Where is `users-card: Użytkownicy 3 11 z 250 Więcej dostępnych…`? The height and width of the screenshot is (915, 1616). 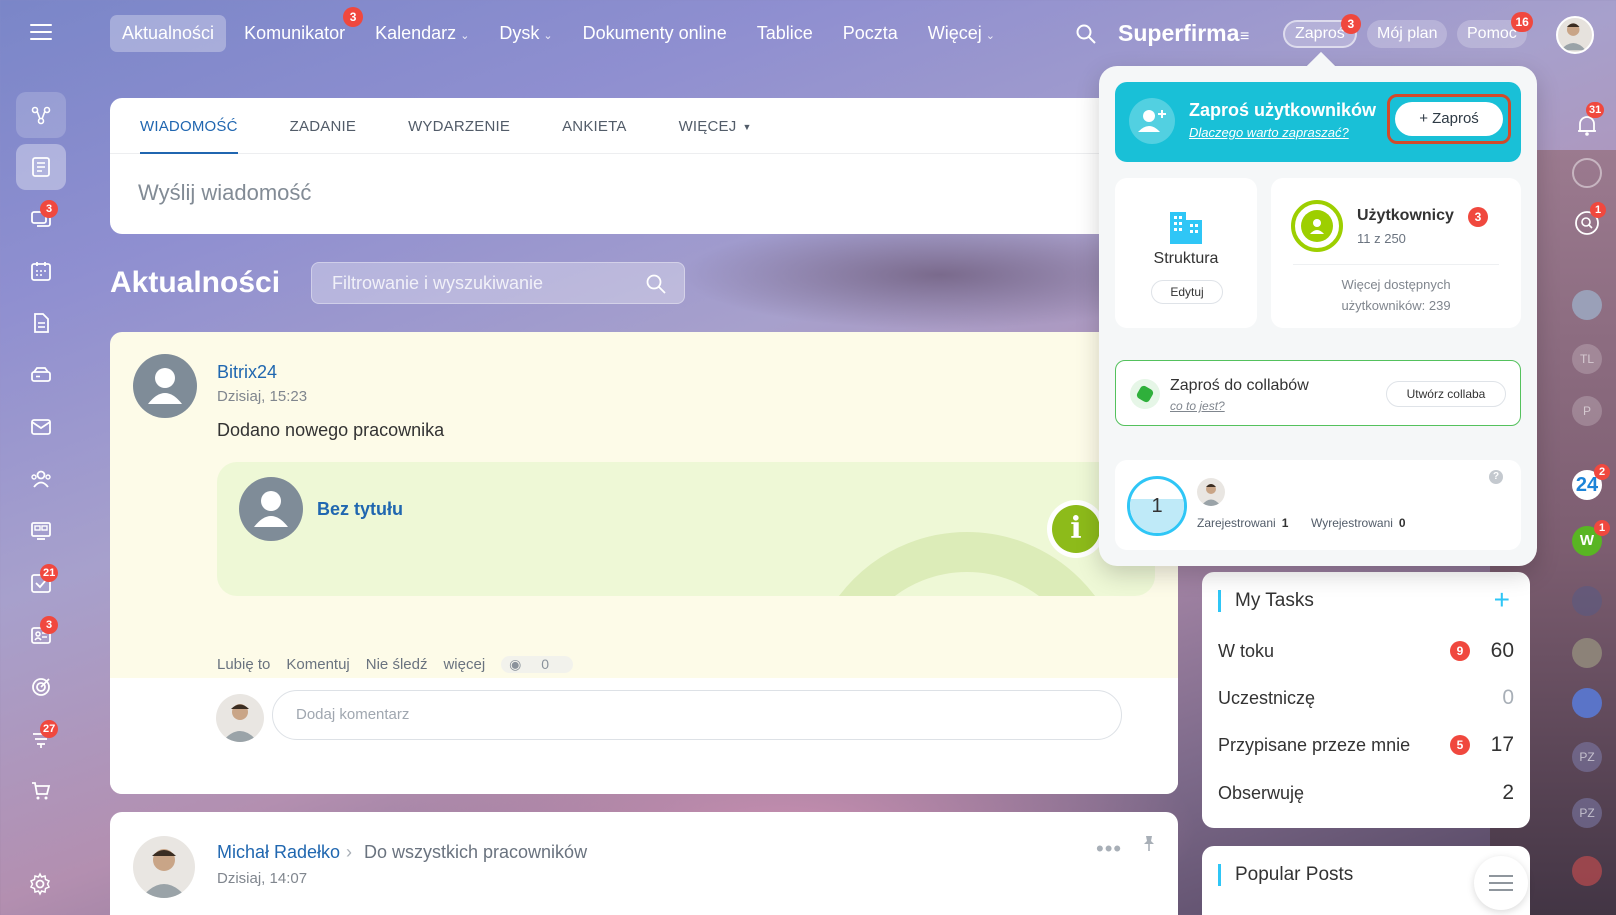 users-card: Użytkownicy 3 11 z 250 Więcej dostępnych… is located at coordinates (1396, 253).